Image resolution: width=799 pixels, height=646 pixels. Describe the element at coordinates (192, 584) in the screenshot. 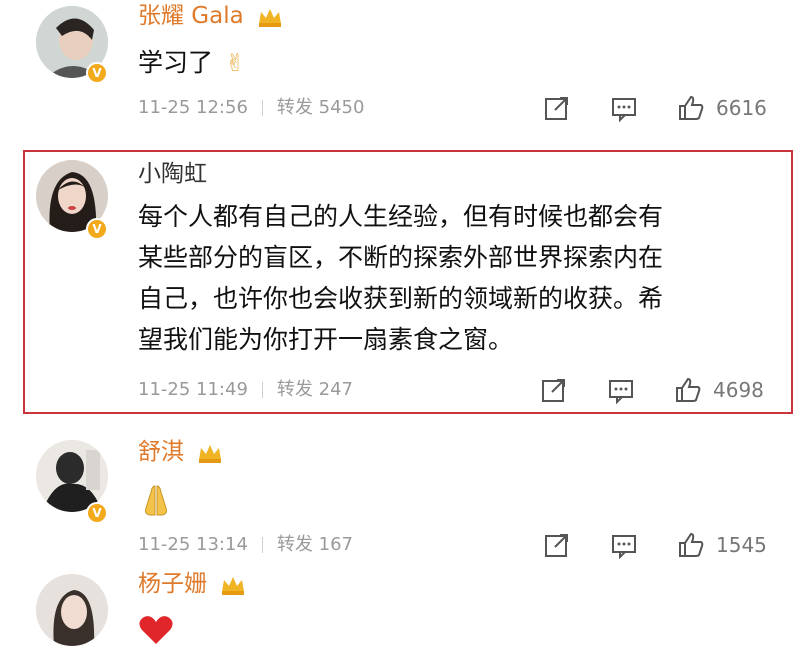

I see `username: 杨子姗` at that location.